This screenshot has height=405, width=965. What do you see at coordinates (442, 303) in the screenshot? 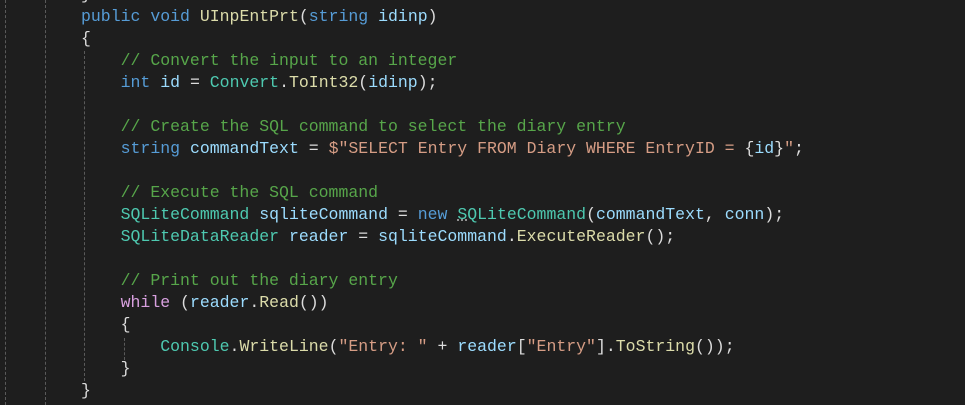
I see `code-line: while (reader.Read())` at bounding box center [442, 303].